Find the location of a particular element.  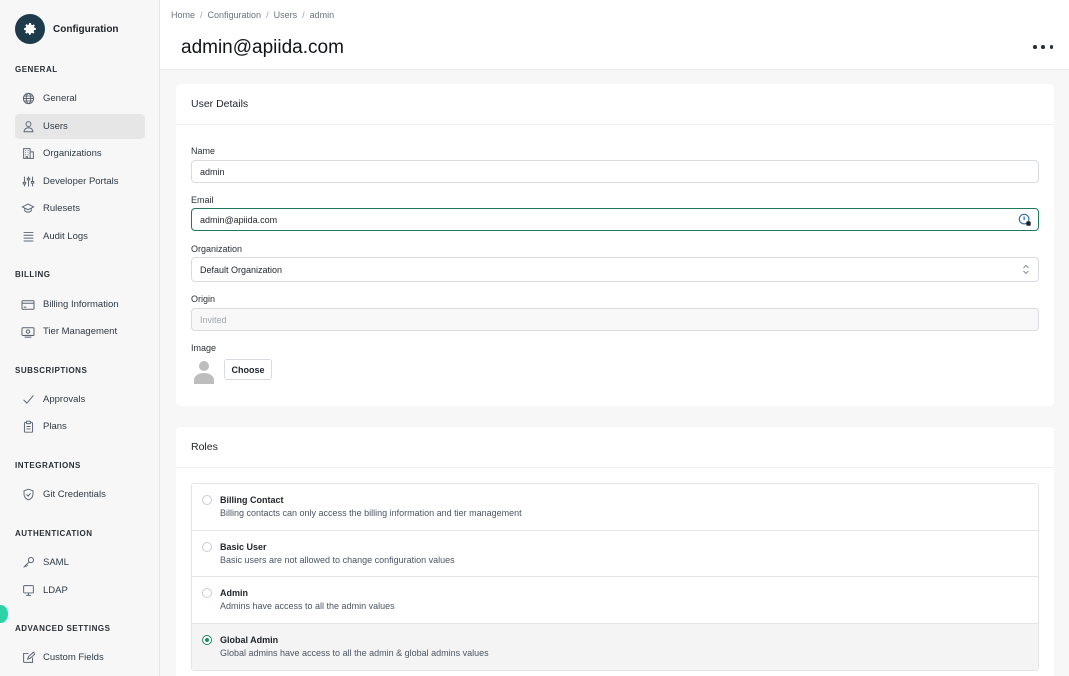

role-name: Billing Contact is located at coordinates (252, 500).